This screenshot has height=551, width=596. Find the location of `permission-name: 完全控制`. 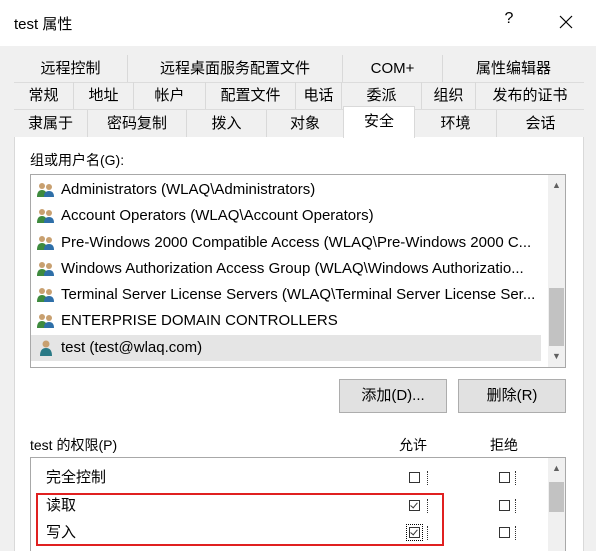

permission-name: 完全控制 is located at coordinates (76, 477).